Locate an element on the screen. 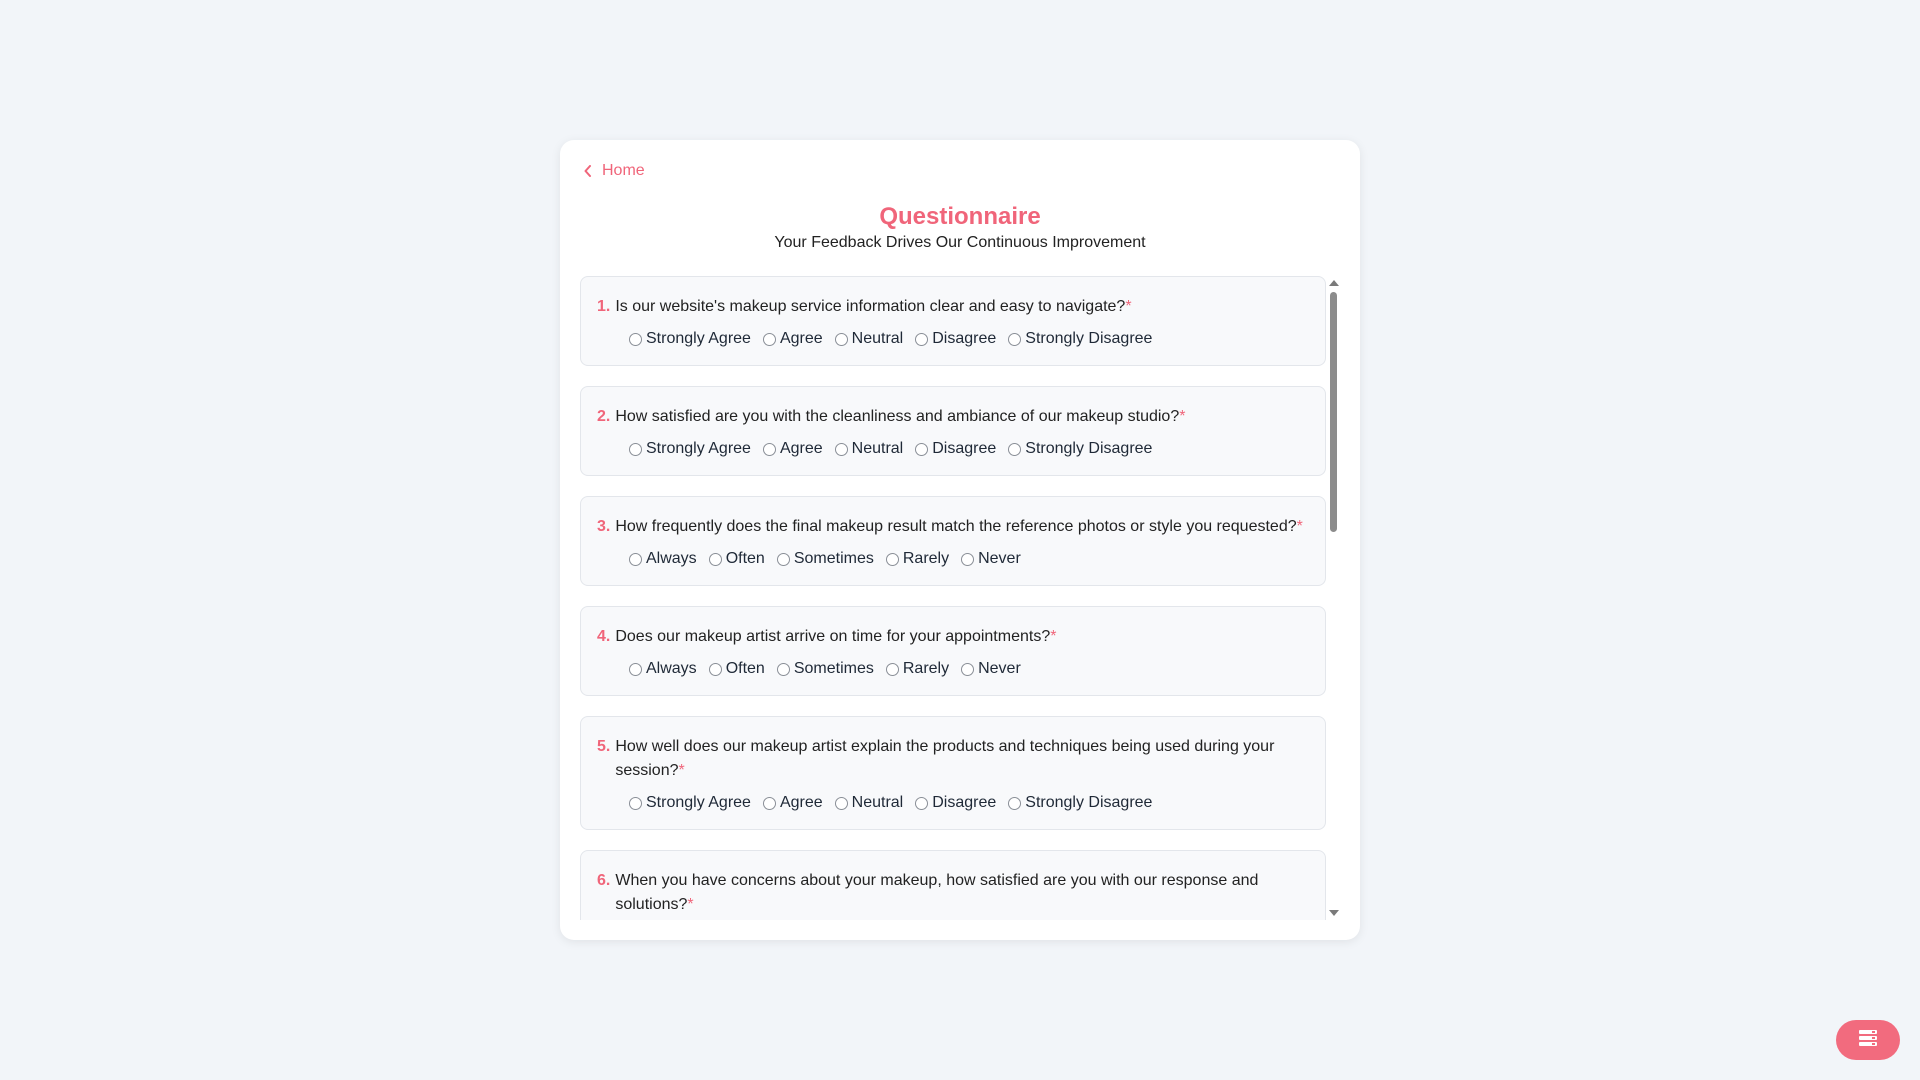 The height and width of the screenshot is (1080, 1920). question-number: 1. is located at coordinates (604, 306).